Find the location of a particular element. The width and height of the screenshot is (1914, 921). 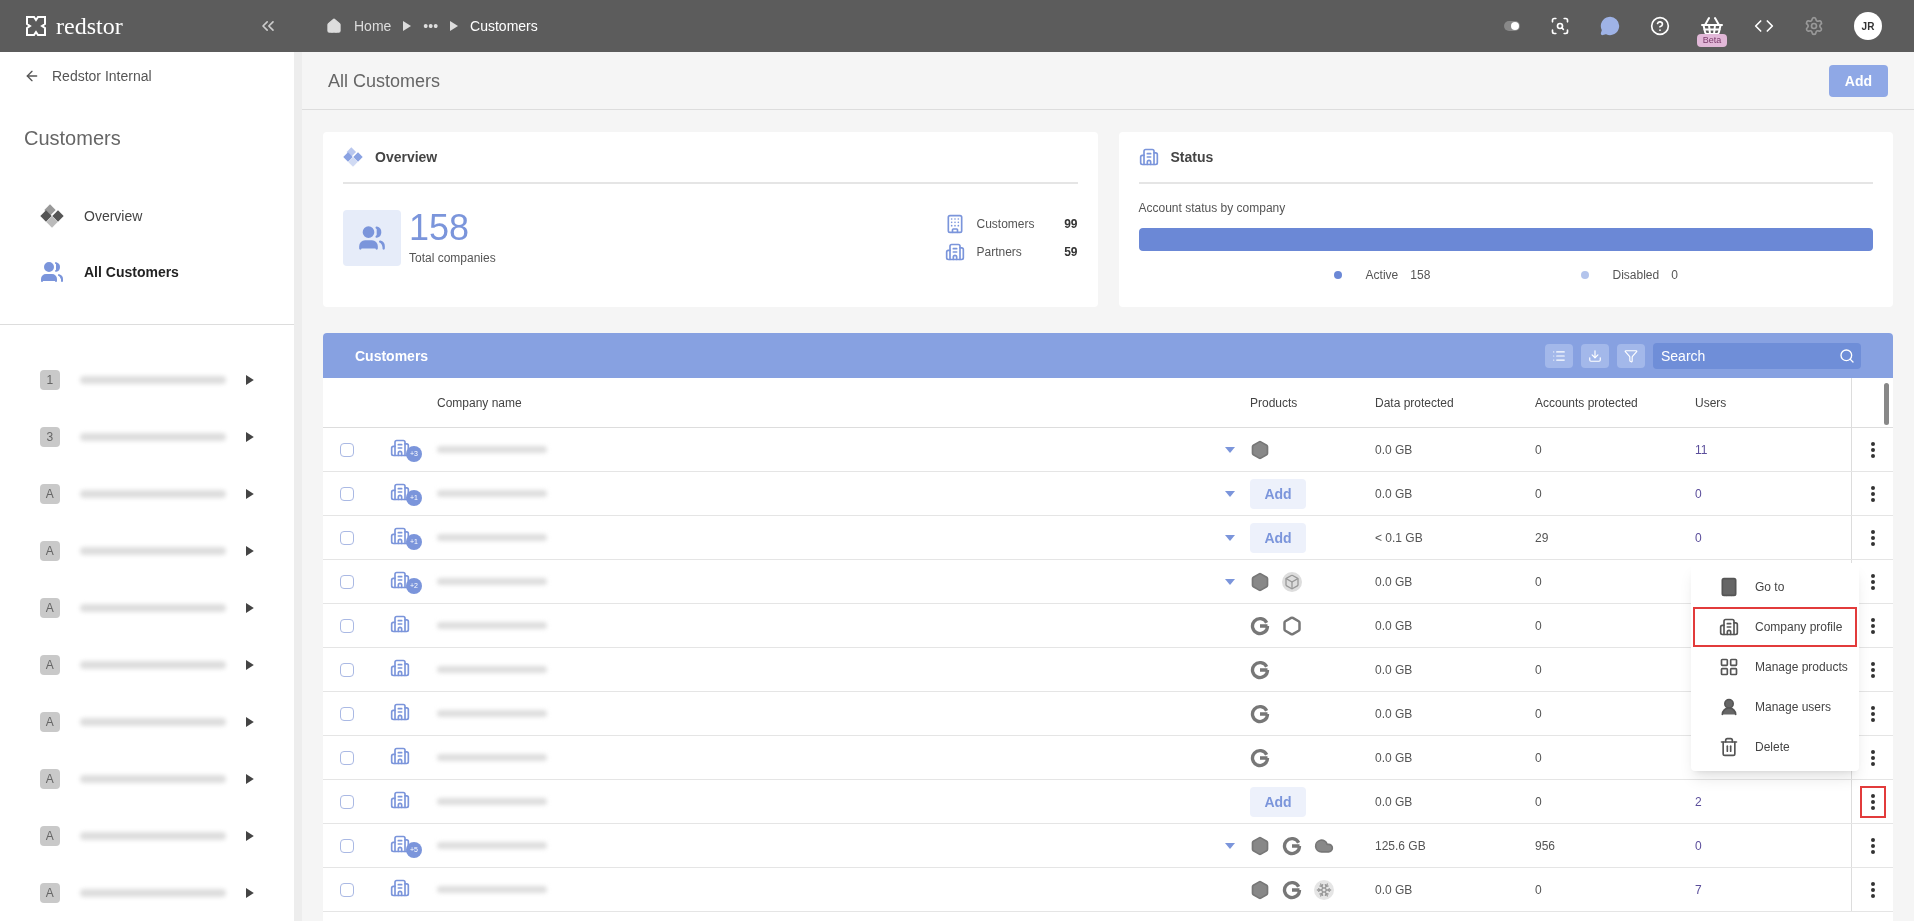

stat-value: 59 is located at coordinates (1071, 252).